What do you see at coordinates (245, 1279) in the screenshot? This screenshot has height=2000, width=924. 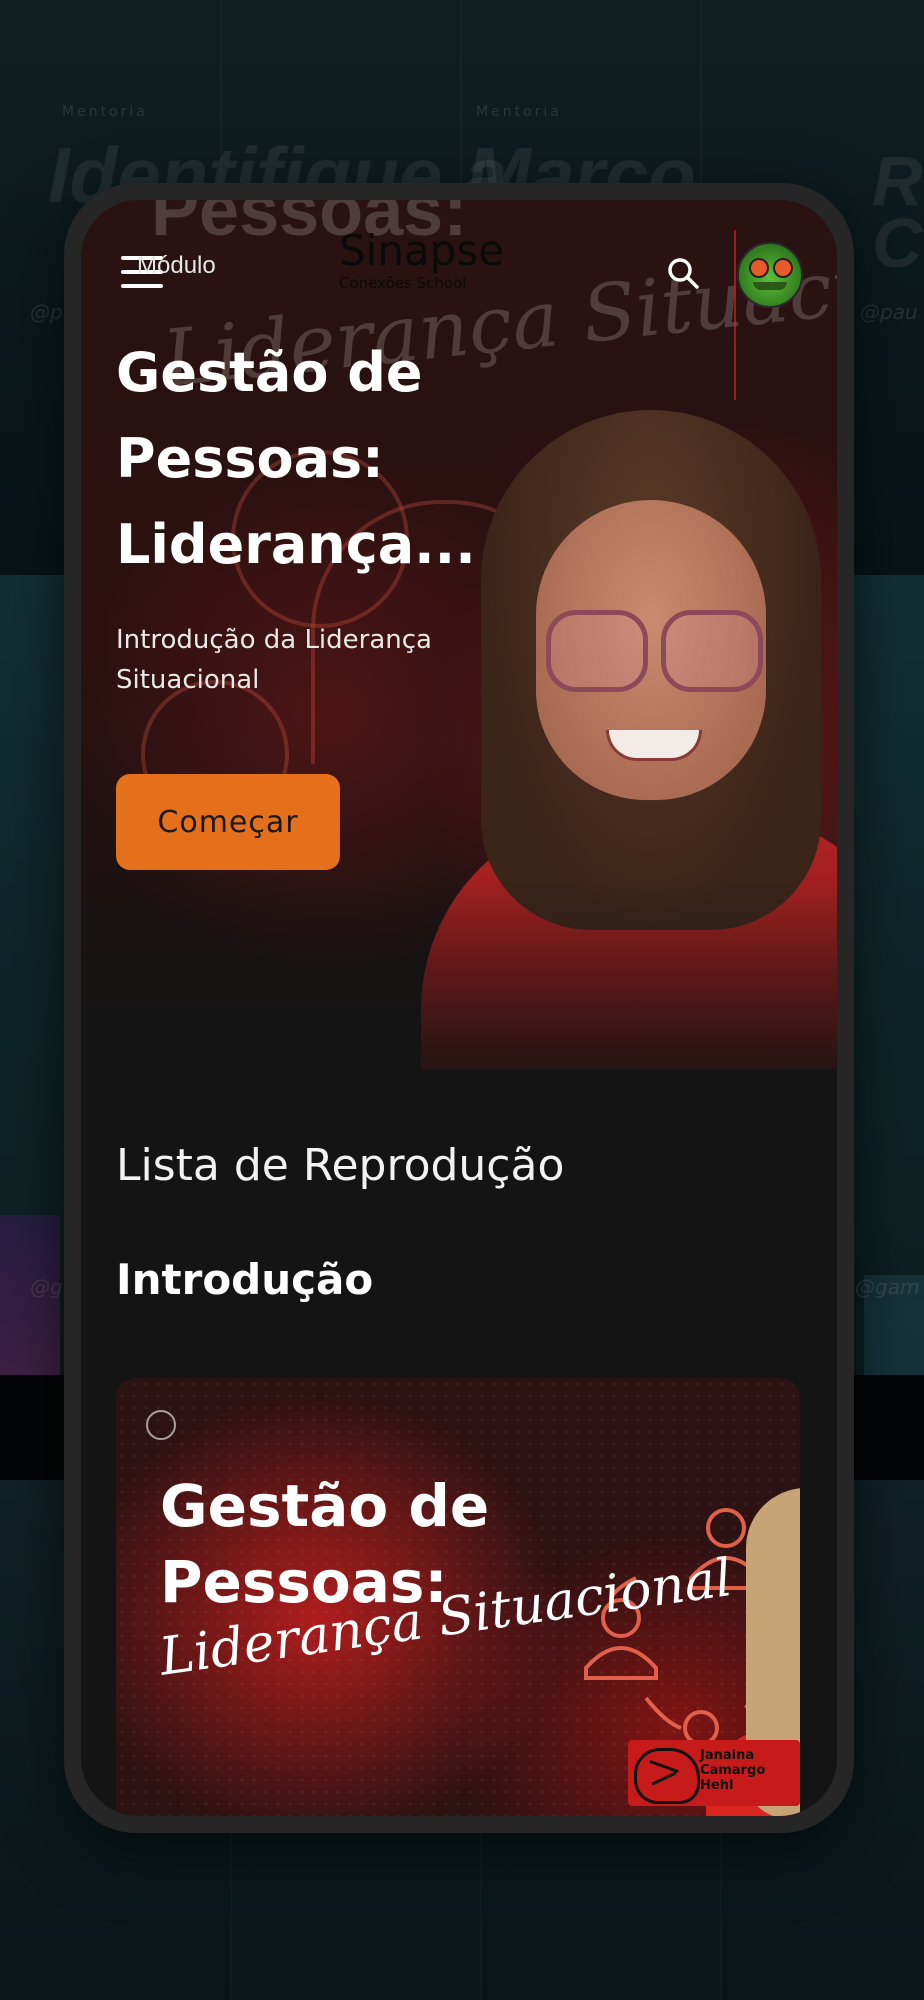 I see `module-title: Introdução` at bounding box center [245, 1279].